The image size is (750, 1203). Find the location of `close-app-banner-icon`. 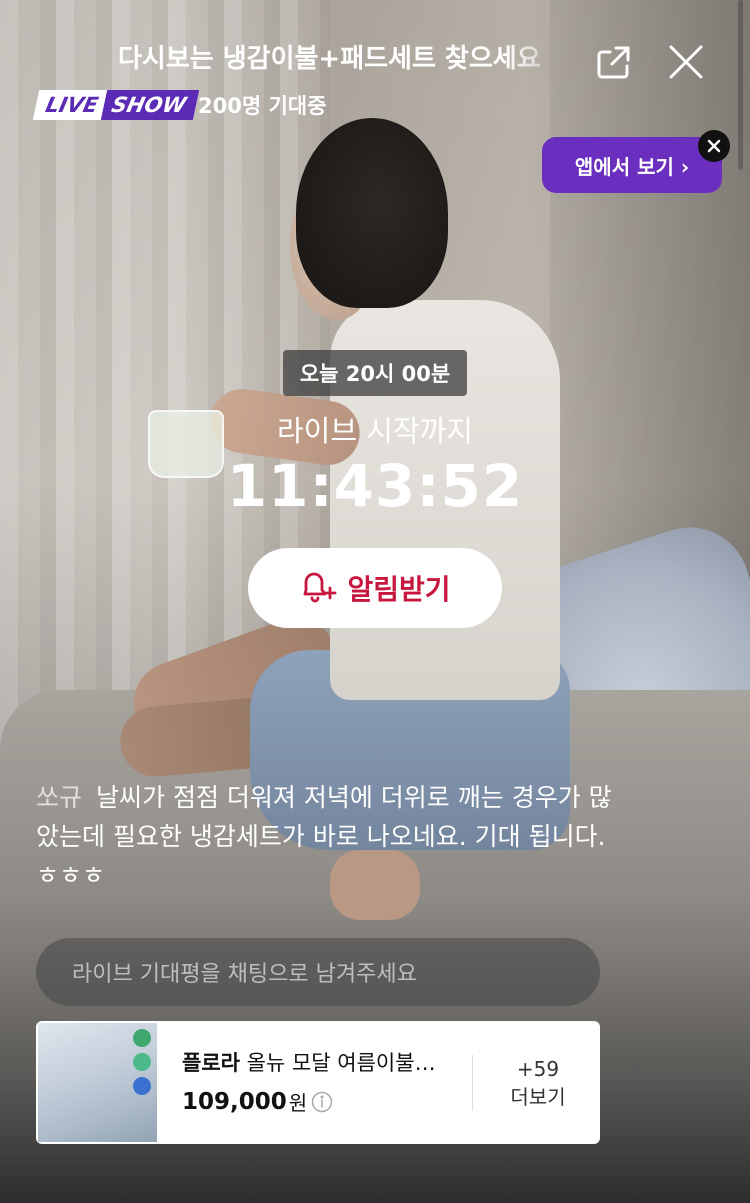

close-app-banner-icon is located at coordinates (714, 146).